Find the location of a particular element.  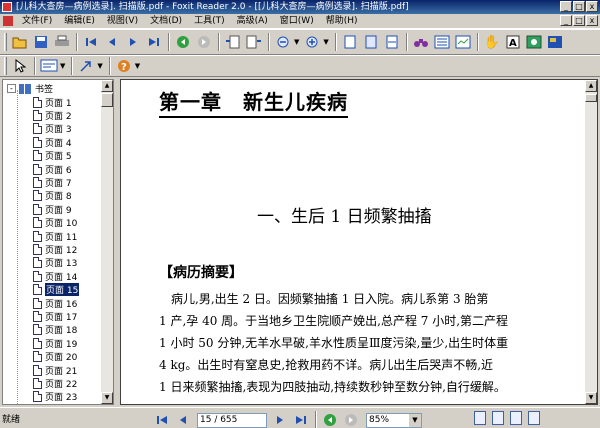

bookmark-item: 页面 1 is located at coordinates (52, 102).